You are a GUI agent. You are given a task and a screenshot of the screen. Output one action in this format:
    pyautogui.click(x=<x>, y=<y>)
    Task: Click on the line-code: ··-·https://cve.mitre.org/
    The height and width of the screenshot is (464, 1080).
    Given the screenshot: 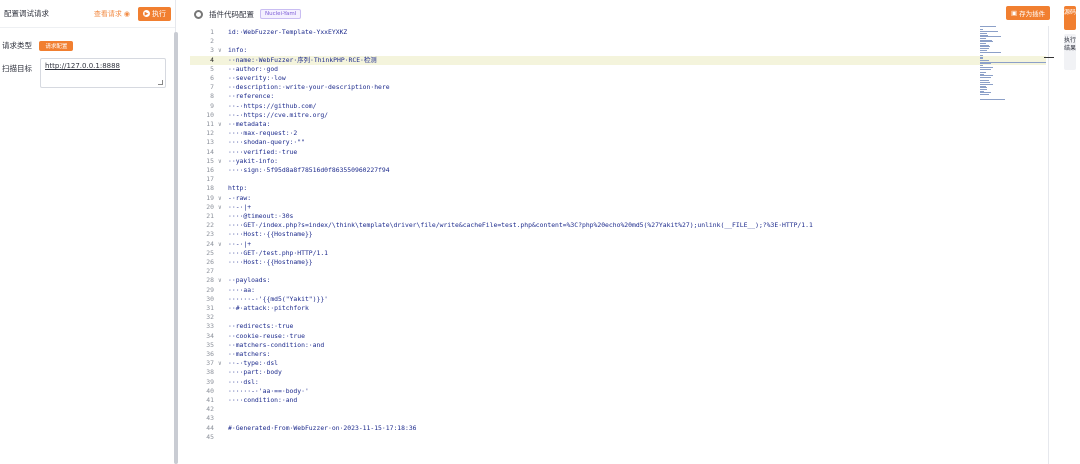 What is the action you would take?
    pyautogui.click(x=278, y=114)
    